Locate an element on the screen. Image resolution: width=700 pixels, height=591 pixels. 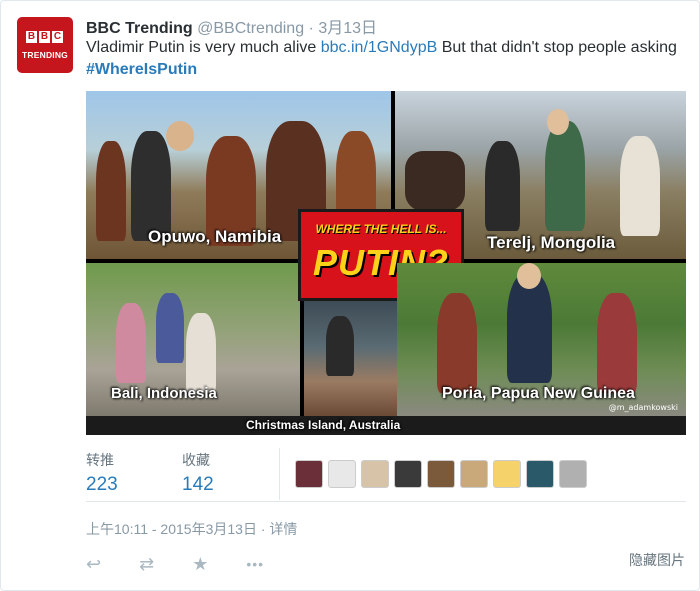
more-icon: ••• is located at coordinates (255, 564).